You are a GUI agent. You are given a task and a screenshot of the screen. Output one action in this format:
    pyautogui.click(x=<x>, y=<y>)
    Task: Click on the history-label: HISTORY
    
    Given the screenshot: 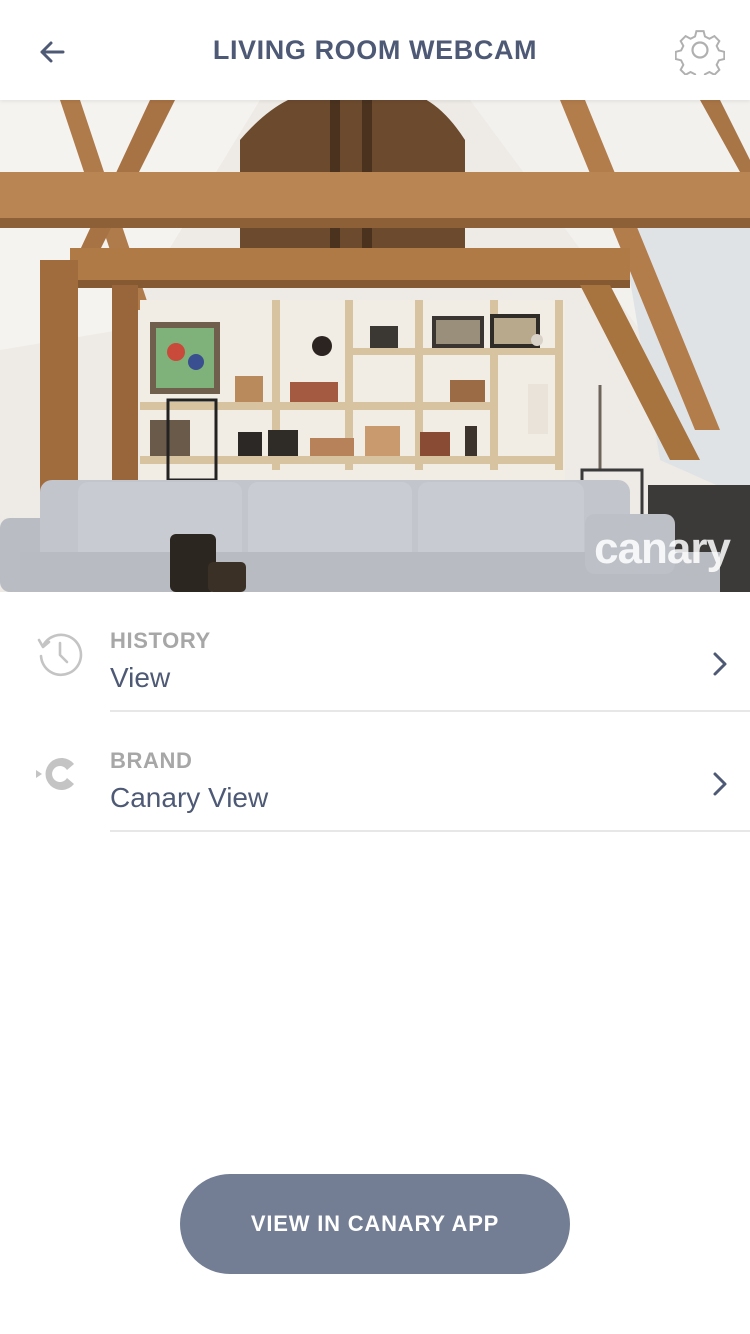 What is the action you would take?
    pyautogui.click(x=160, y=640)
    